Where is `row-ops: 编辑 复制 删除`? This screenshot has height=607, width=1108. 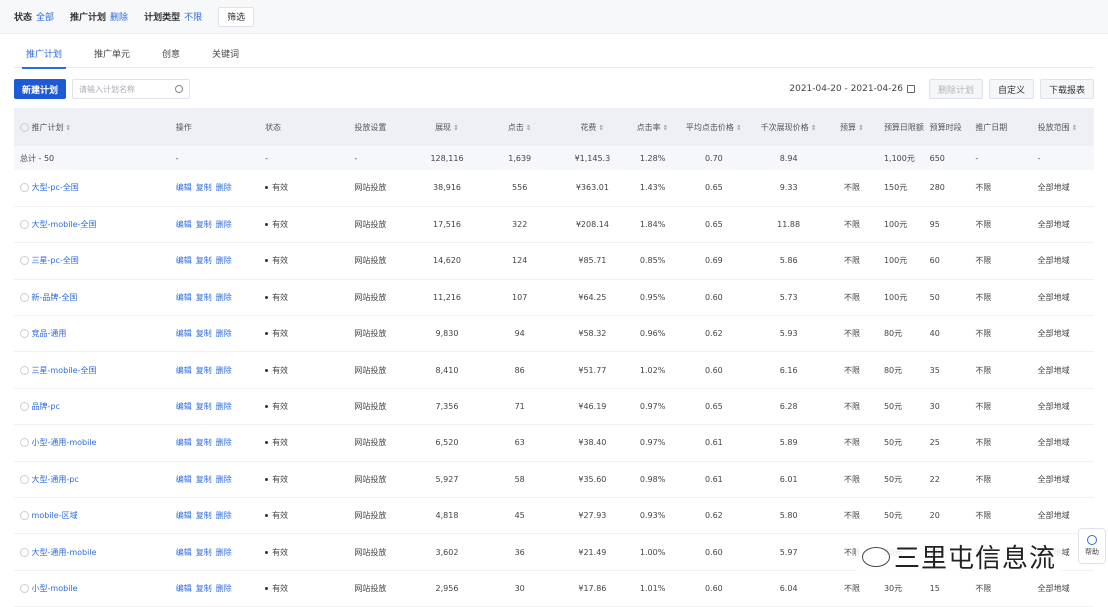 row-ops: 编辑 复制 删除 is located at coordinates (214, 552).